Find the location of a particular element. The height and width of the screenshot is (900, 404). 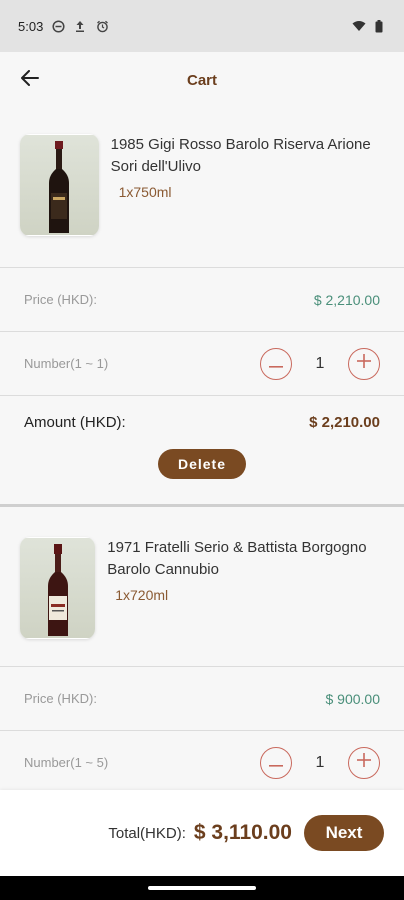

total-label: Total(HKD): is located at coordinates (147, 833).